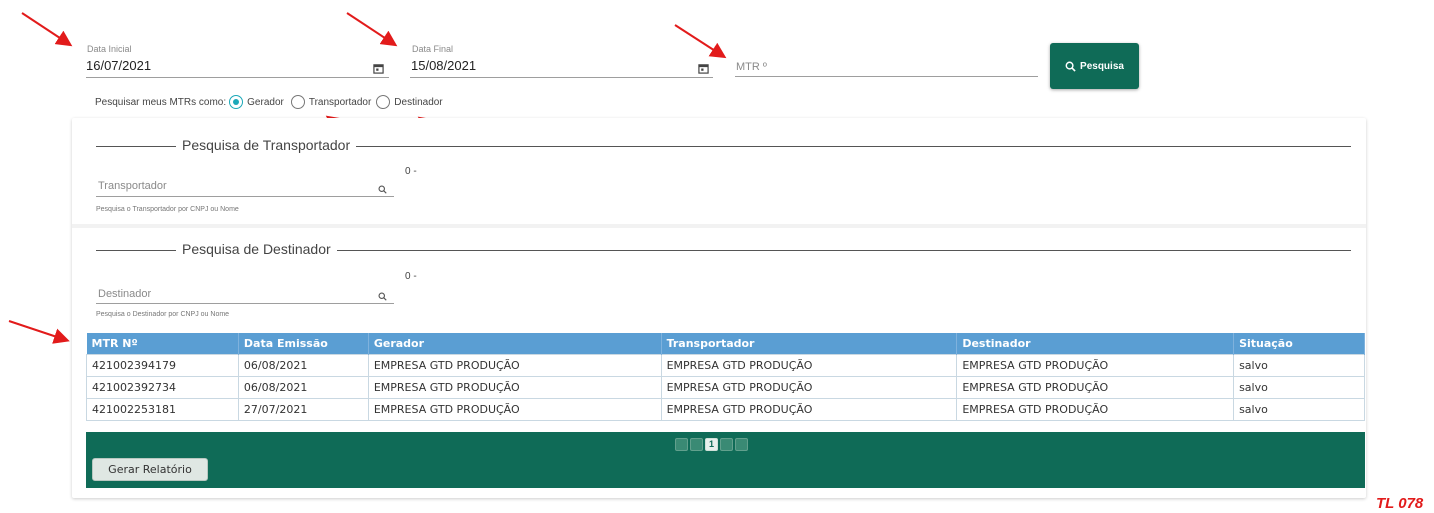  I want to click on end-date-label: Data Final, so click(433, 49).